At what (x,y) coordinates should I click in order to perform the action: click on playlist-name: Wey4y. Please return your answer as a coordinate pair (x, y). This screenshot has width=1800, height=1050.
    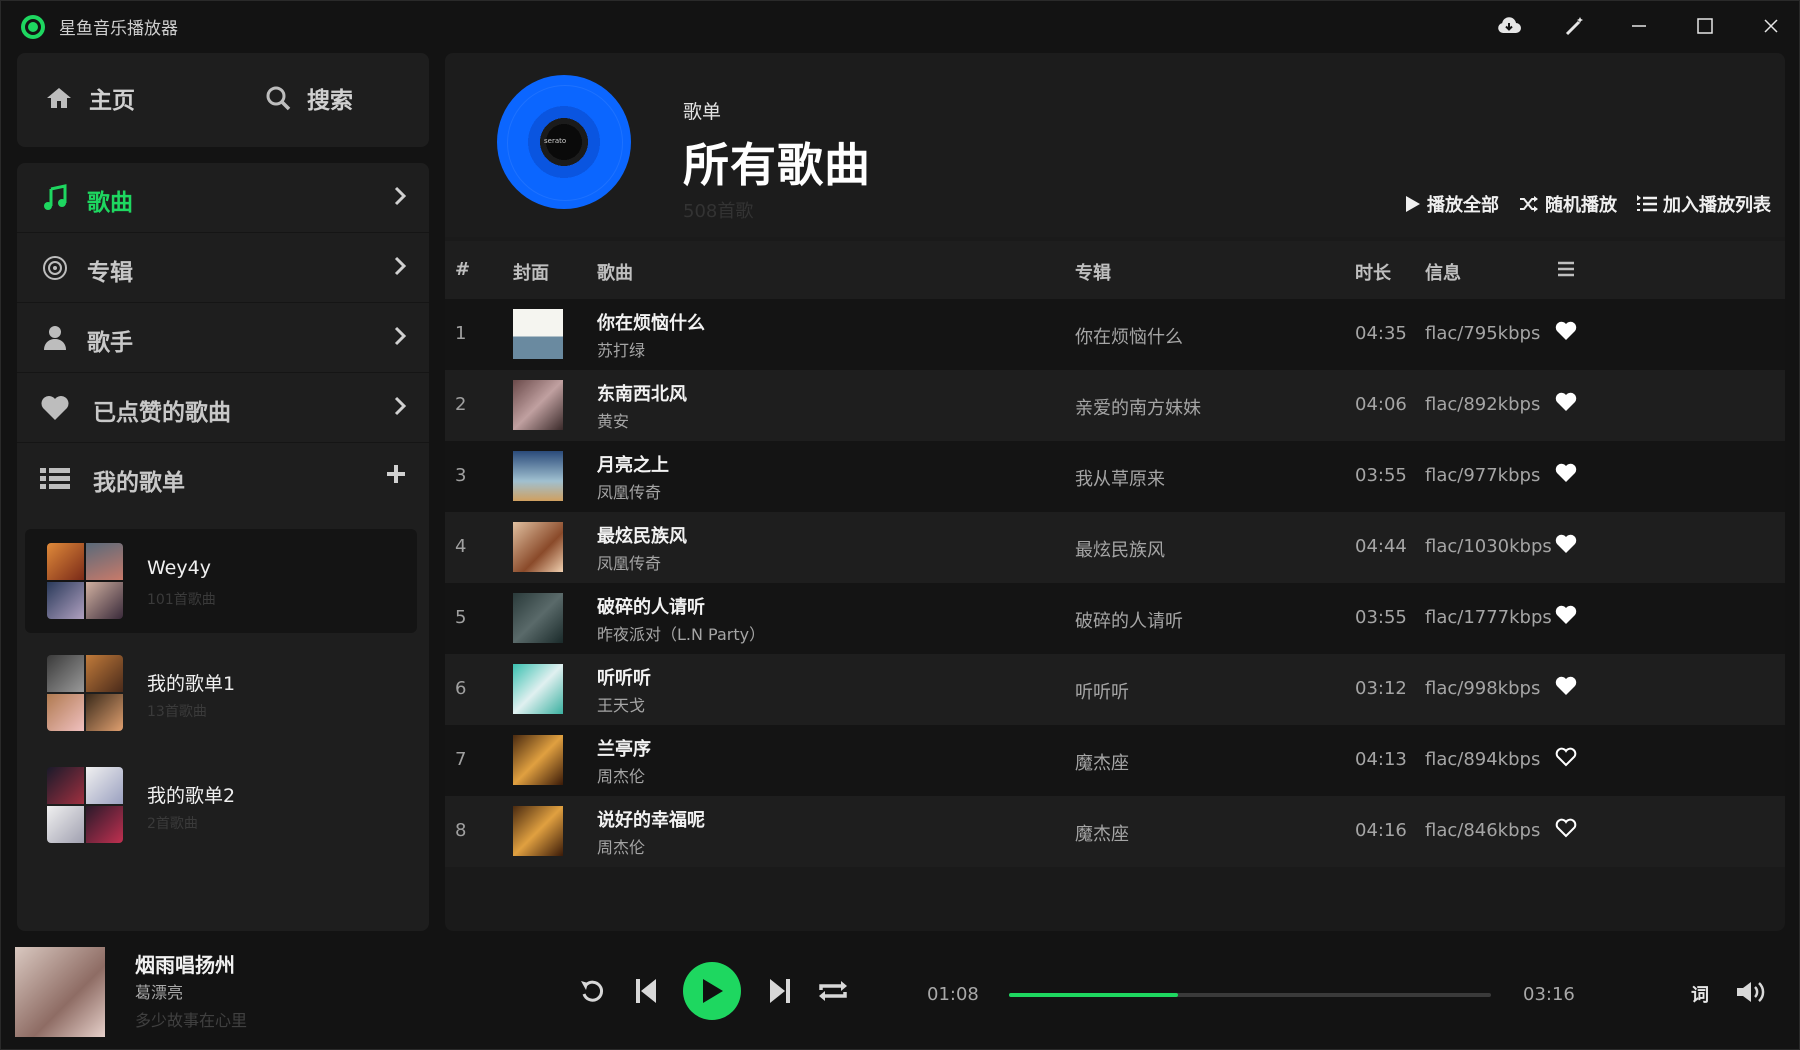
    Looking at the image, I should click on (179, 568).